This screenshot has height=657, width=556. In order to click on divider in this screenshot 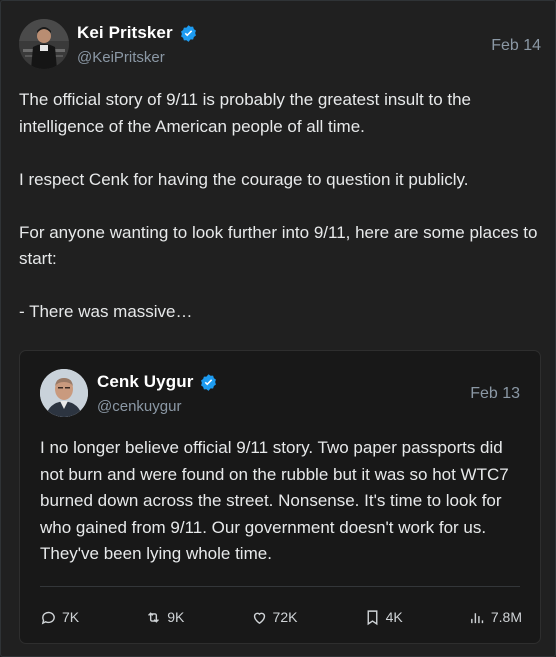, I will do `click(280, 586)`.